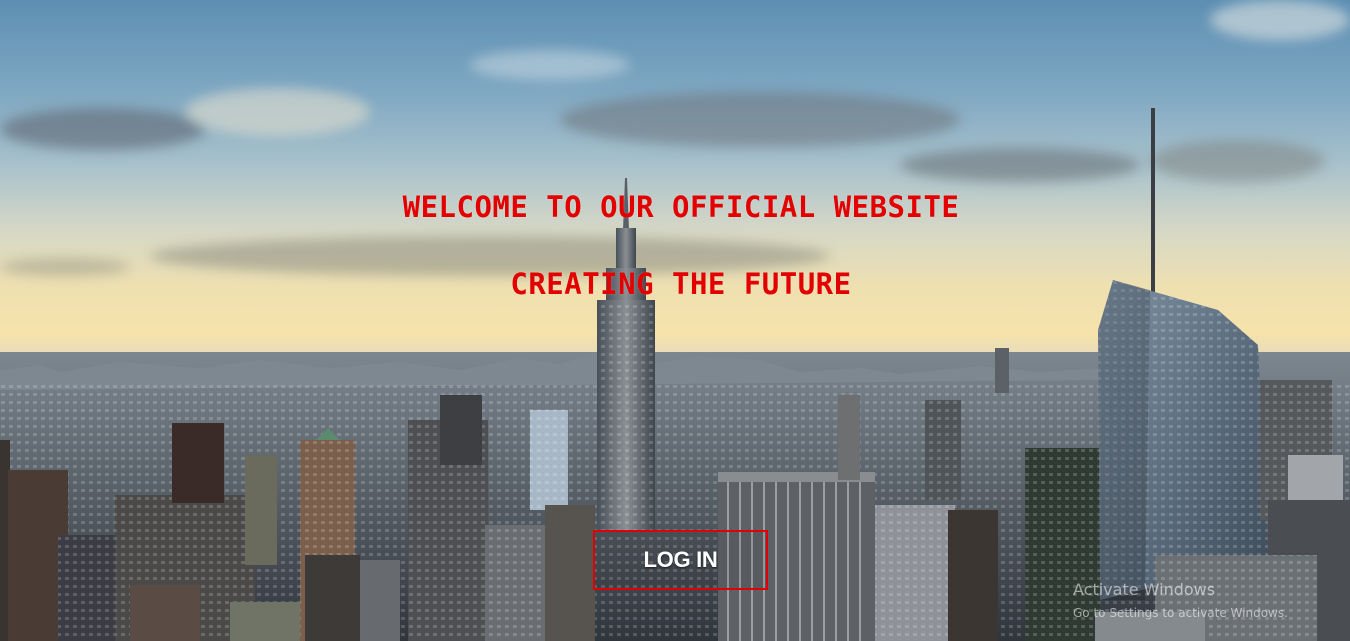 The width and height of the screenshot is (1350, 641). I want to click on welcome-heading: WELCOME TO OUR OFFICIAL WEBSITE, so click(681, 207).